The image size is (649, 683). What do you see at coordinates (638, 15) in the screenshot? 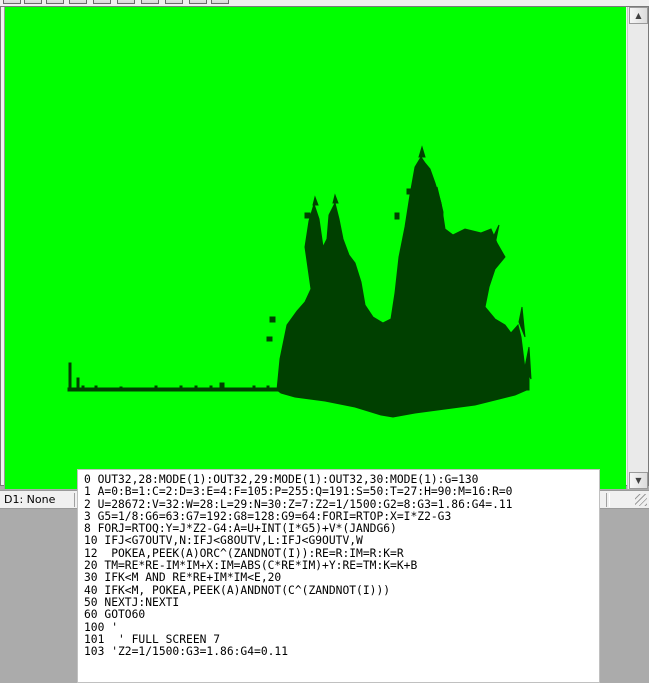
I see `scroll-up-arrow-icon: ▲` at bounding box center [638, 15].